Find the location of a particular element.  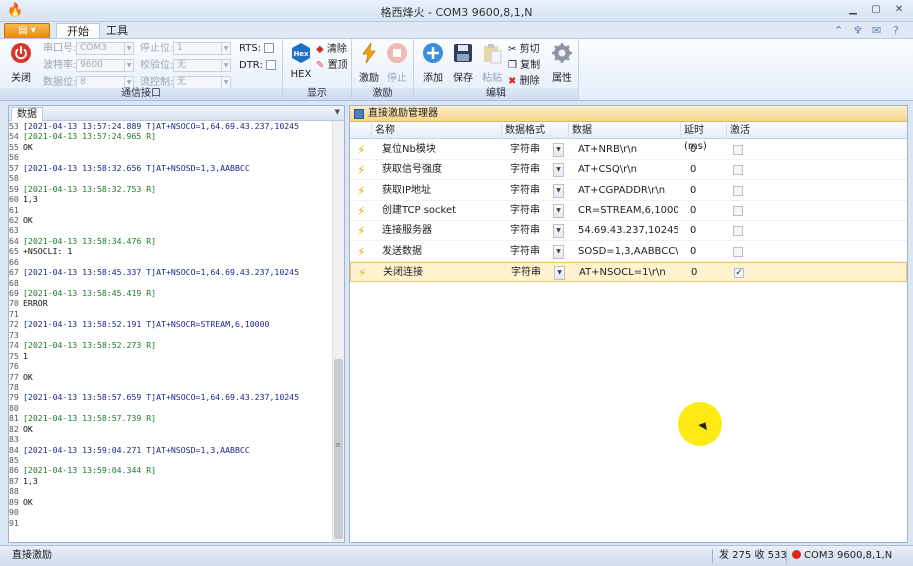

row-name: 创建TCP socket is located at coordinates (441, 211).